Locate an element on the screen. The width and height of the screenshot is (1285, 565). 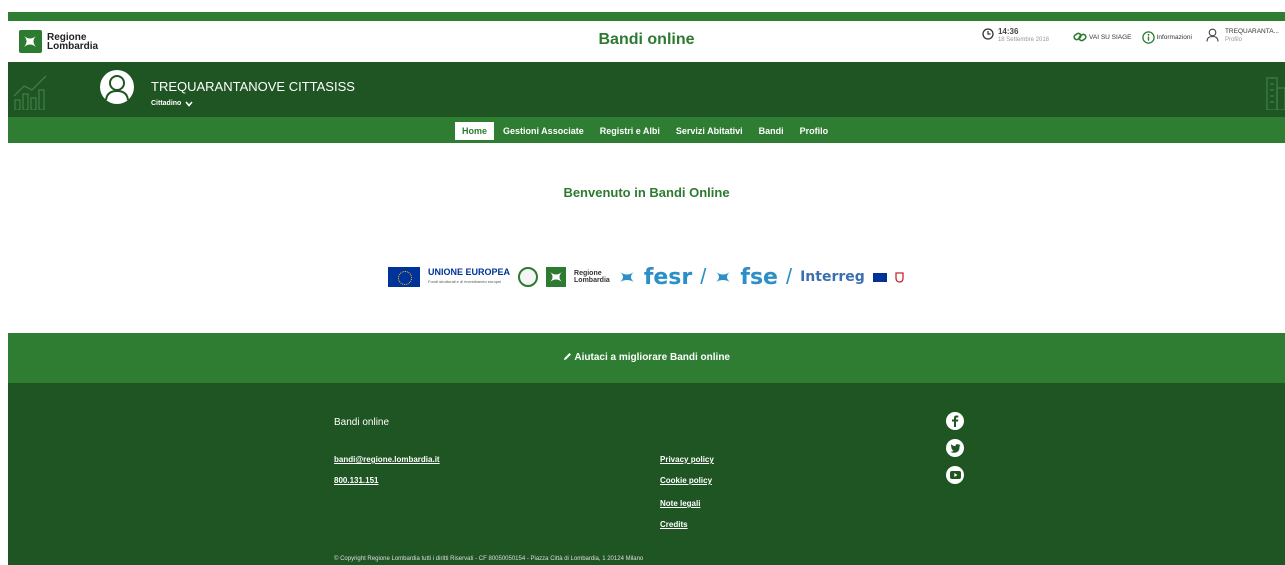
nav-item-registri-e-albi: Registri e Albi is located at coordinates (630, 131).